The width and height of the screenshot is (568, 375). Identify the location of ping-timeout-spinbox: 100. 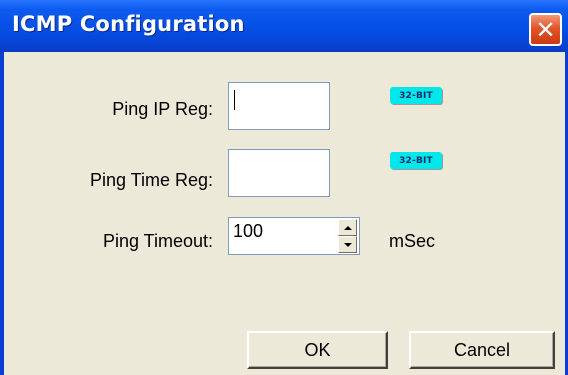
(294, 236).